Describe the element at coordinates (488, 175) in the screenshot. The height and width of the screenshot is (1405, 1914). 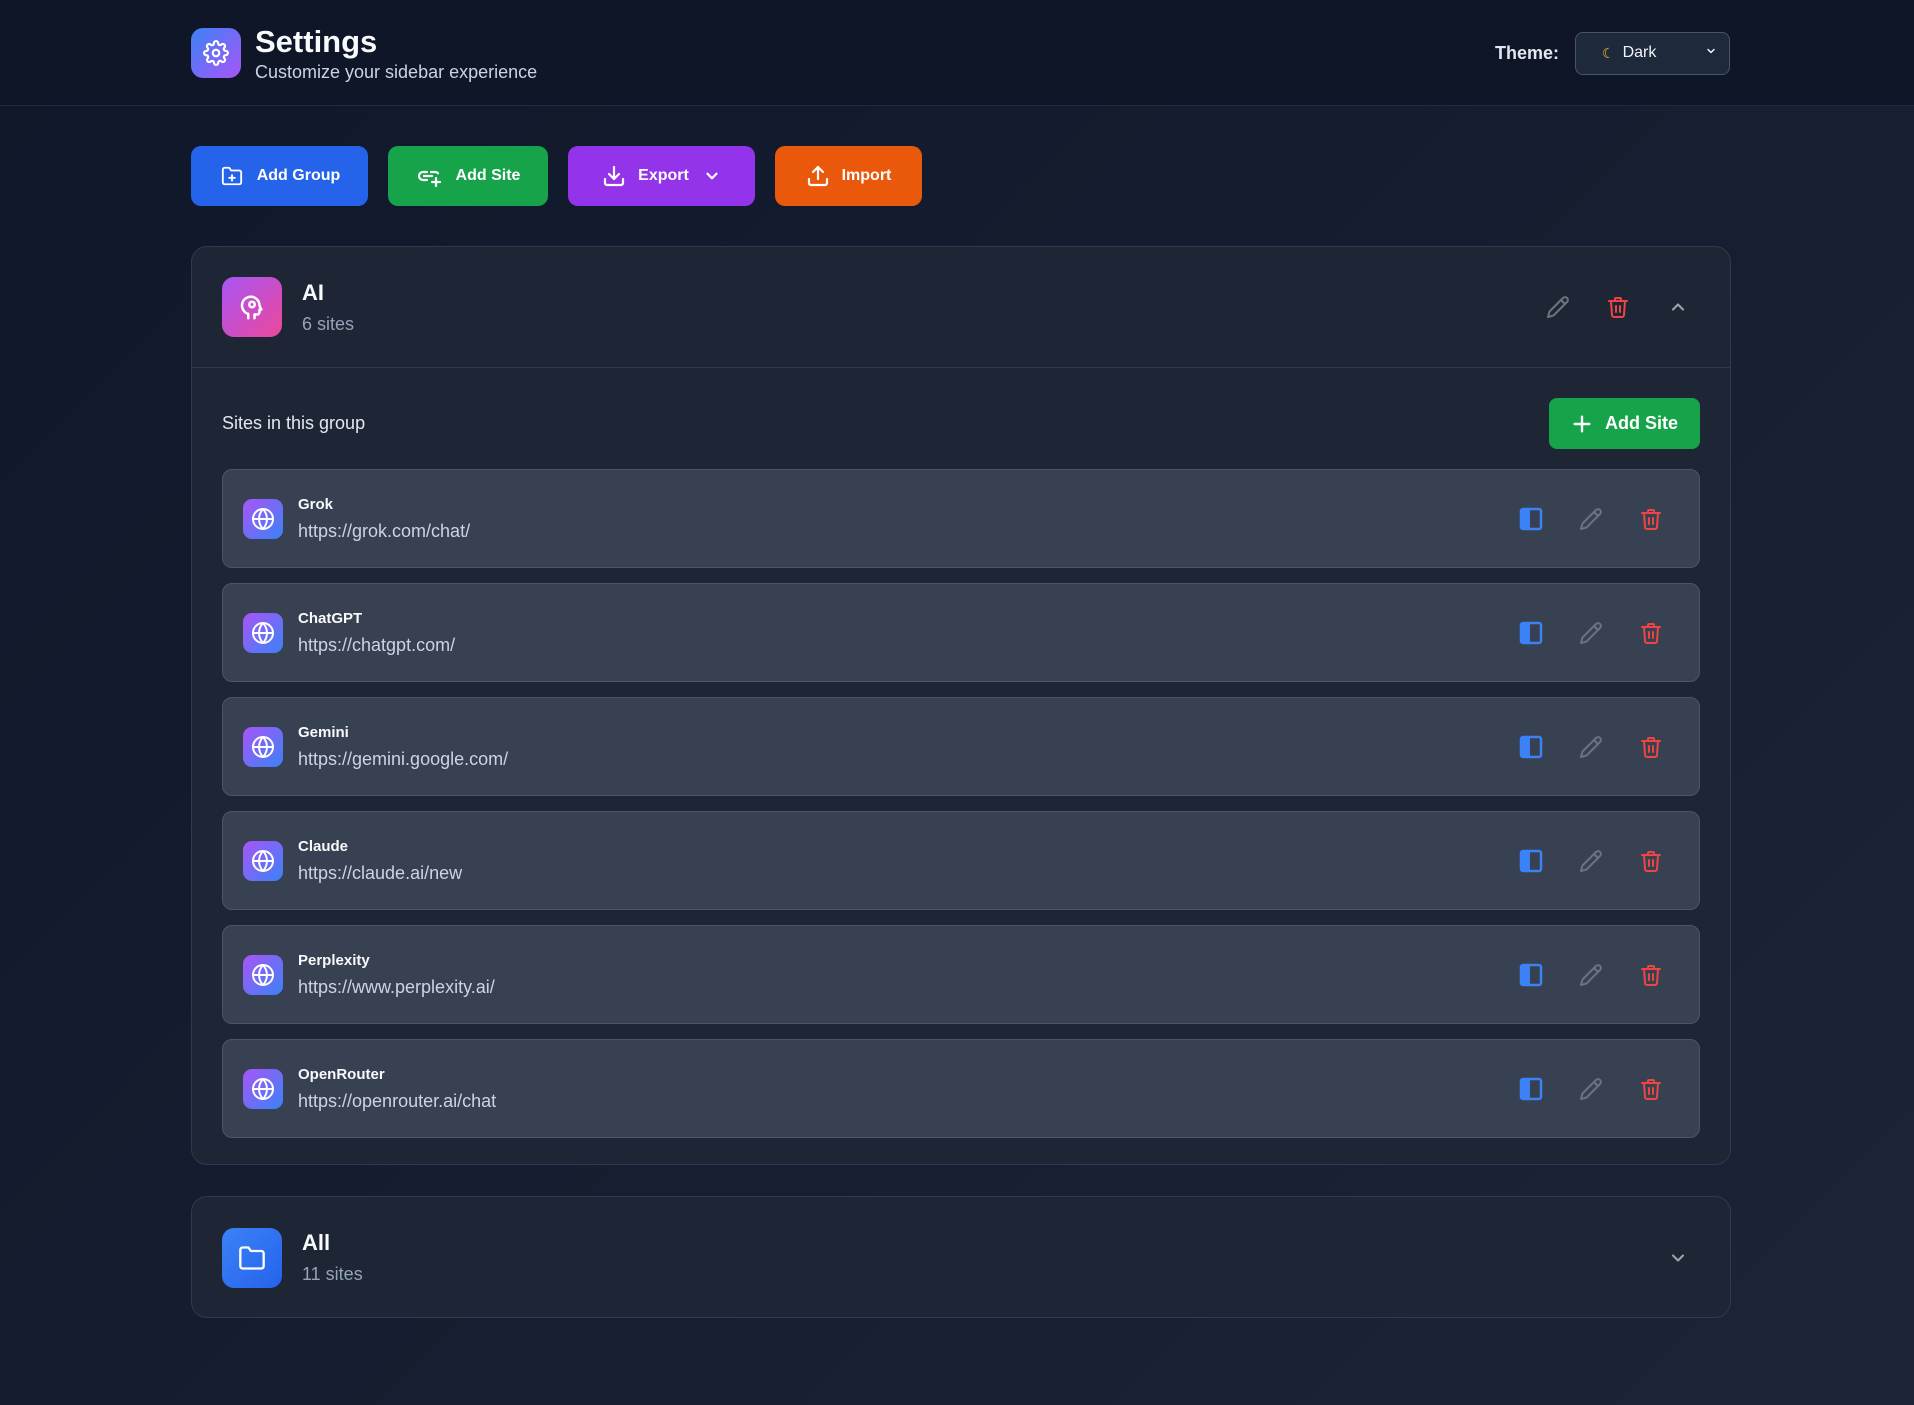
I see `add-site-label: Add Site` at that location.